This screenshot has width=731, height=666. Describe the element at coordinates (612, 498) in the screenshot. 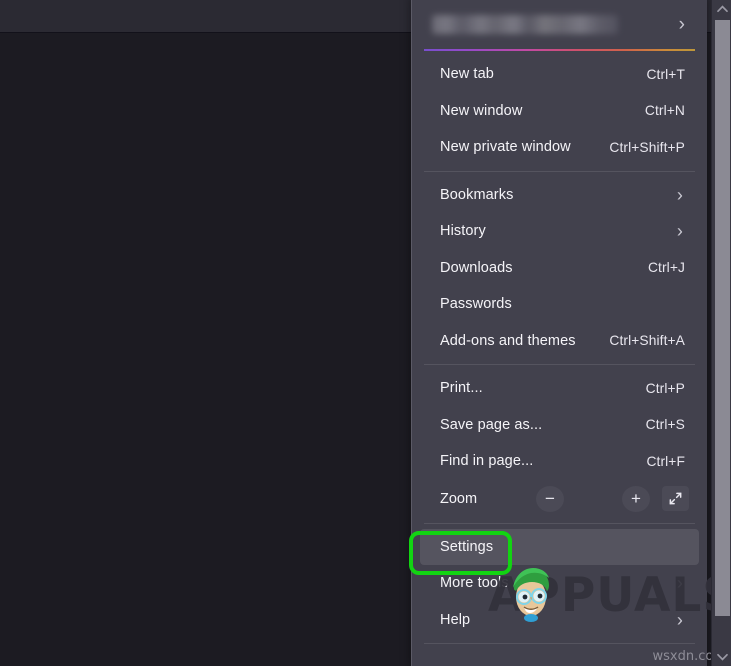

I see `zoom-controls: − +` at that location.